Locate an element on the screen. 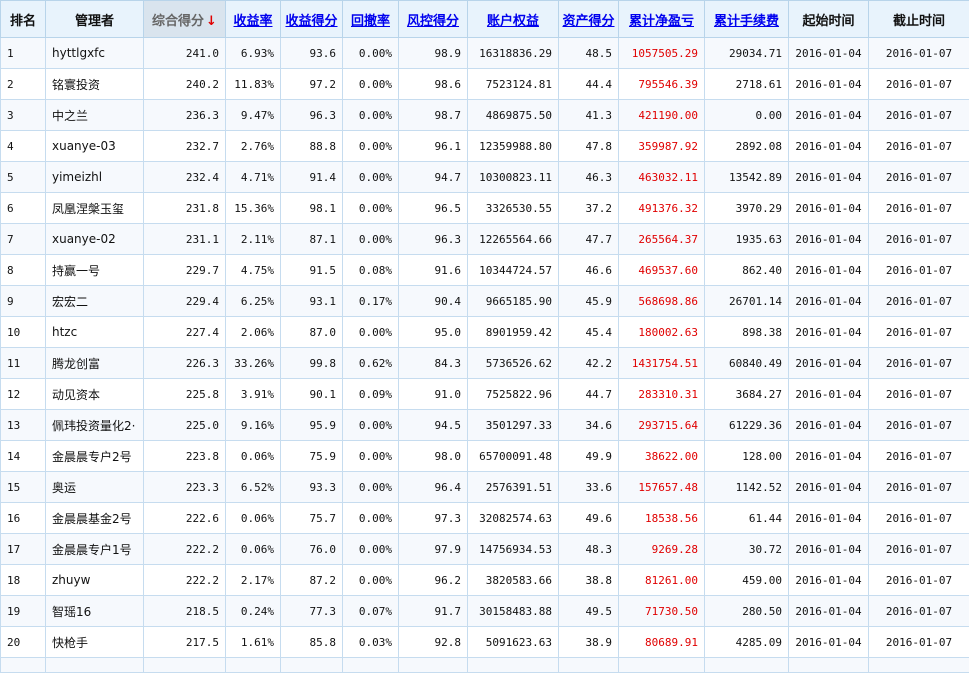 The width and height of the screenshot is (969, 673). cell-cum-net-profit: 180002.63 is located at coordinates (662, 332).